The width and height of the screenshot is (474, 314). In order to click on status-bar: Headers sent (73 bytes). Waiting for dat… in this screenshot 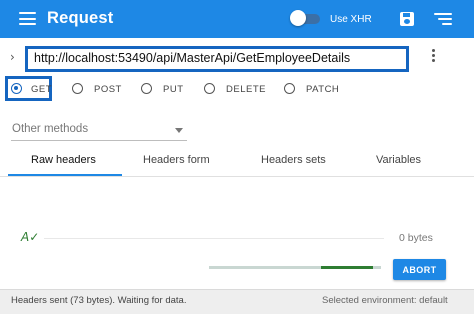, I will do `click(237, 301)`.